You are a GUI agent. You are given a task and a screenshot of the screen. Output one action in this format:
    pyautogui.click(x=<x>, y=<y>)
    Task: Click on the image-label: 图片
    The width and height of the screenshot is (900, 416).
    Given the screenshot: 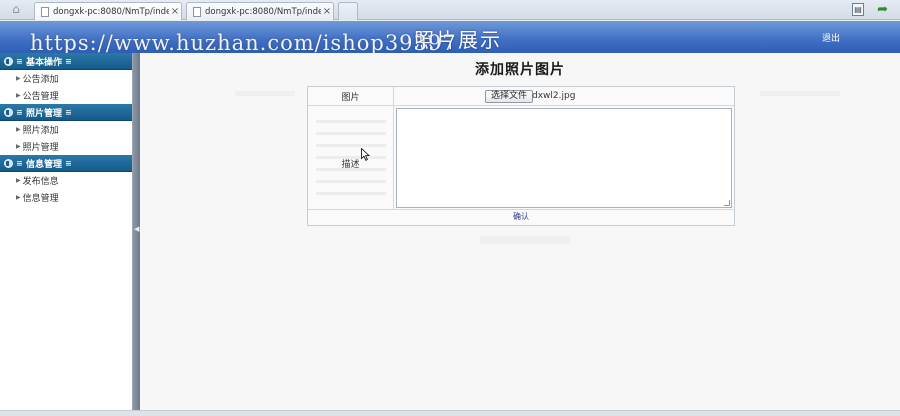 What is the action you would take?
    pyautogui.click(x=351, y=96)
    